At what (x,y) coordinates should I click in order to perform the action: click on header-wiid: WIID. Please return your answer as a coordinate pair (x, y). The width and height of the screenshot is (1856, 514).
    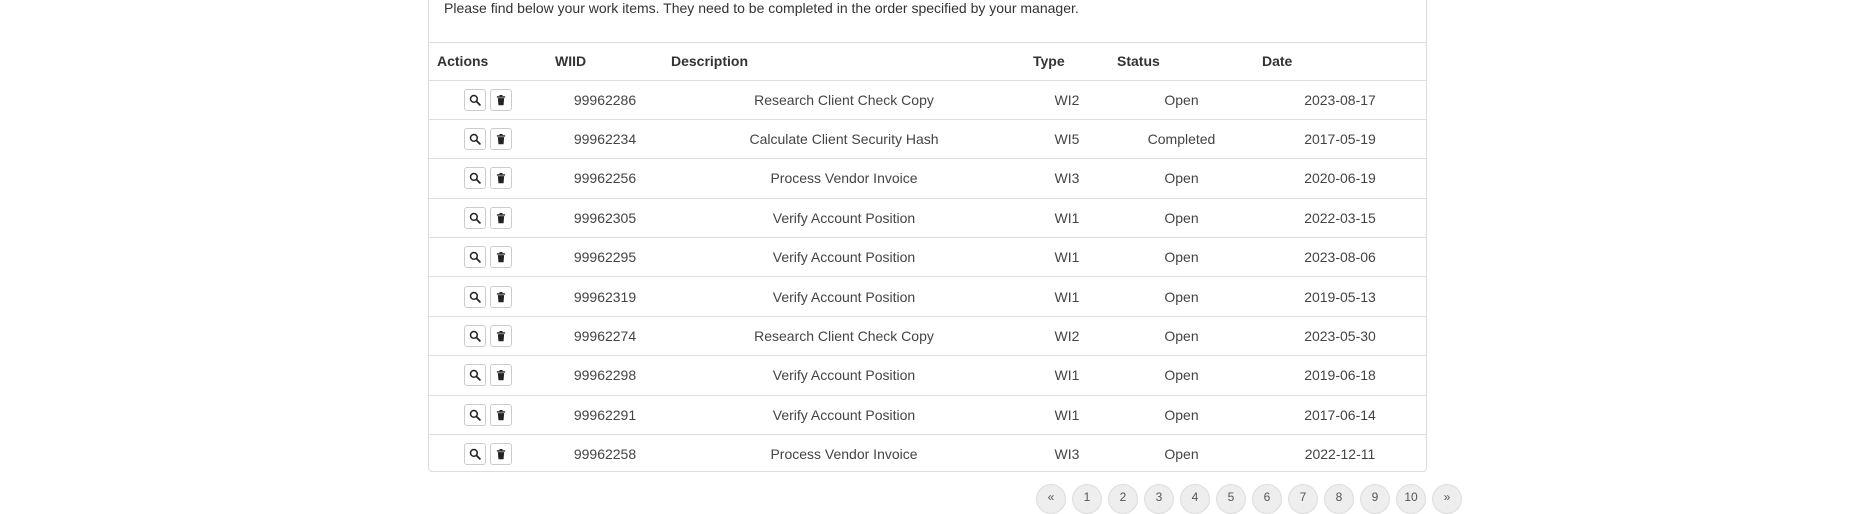
    Looking at the image, I should click on (605, 62).